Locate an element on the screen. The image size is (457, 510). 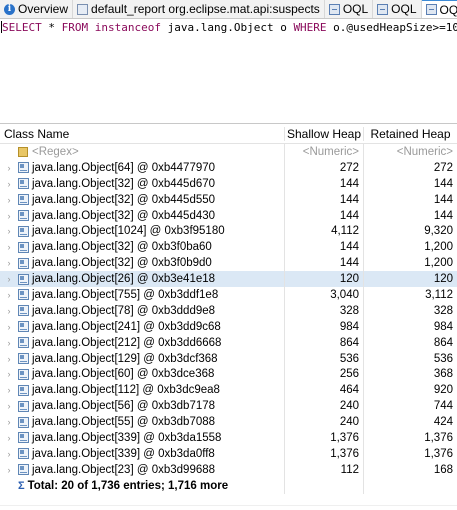
object-name: java.lang.Object[339] @ 0xb3da1558 is located at coordinates (127, 437).